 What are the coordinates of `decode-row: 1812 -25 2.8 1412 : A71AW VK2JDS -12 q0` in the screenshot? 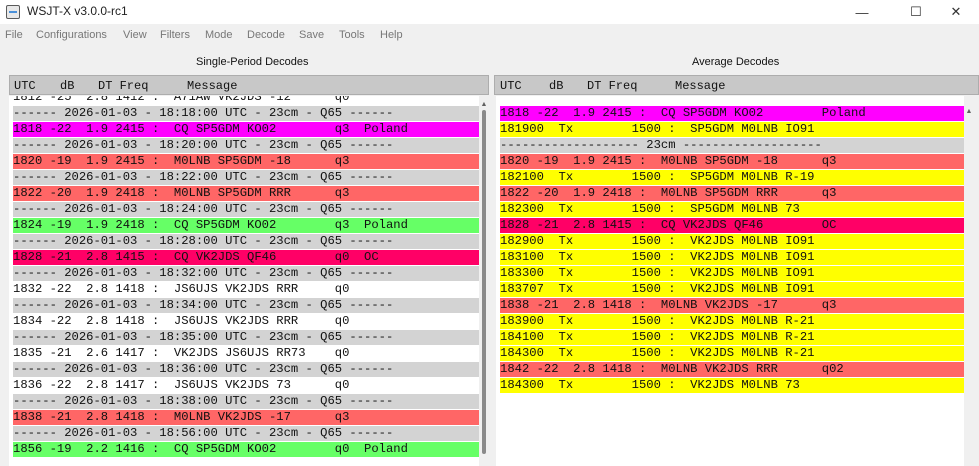 It's located at (246, 100).